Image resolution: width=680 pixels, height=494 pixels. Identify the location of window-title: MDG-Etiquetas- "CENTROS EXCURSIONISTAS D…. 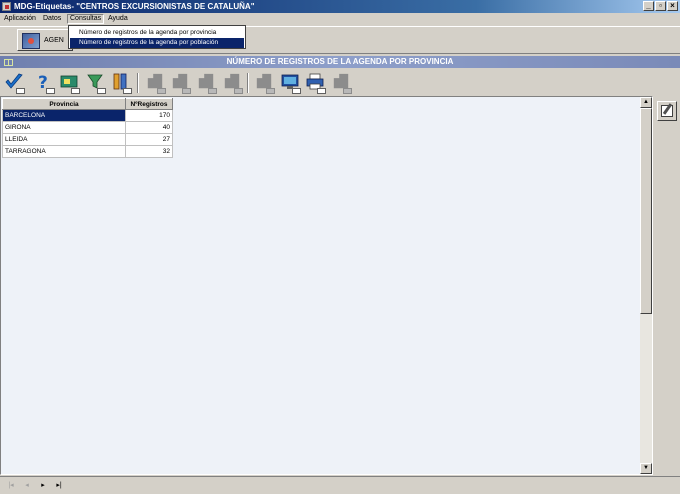
(134, 6).